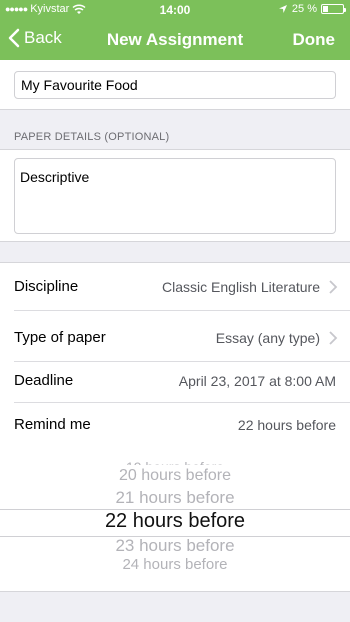  I want to click on deadline-label: Deadline, so click(44, 380).